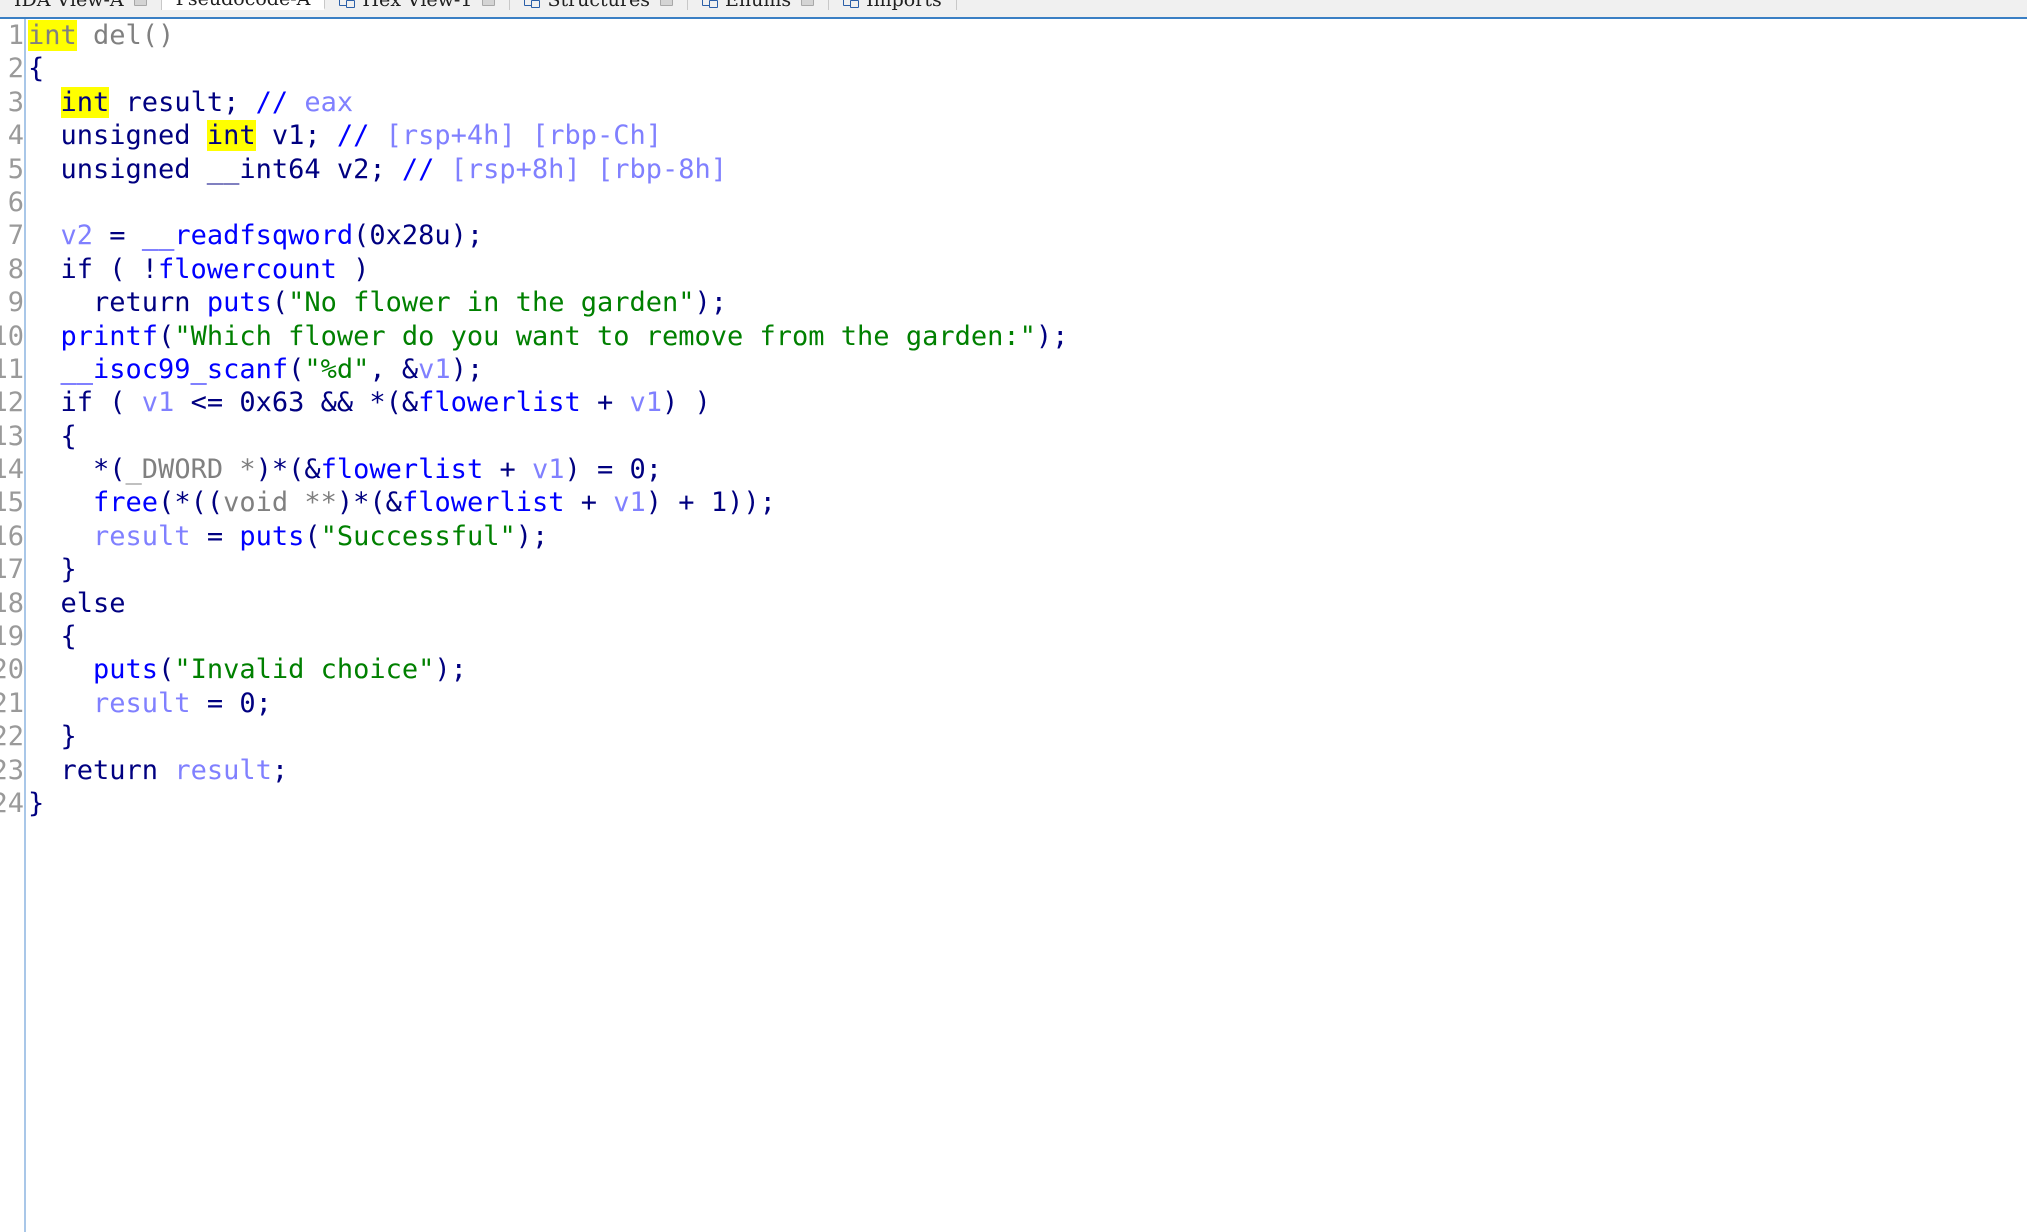 The image size is (2027, 1232). Describe the element at coordinates (256, 503) in the screenshot. I see `code-token: void` at that location.